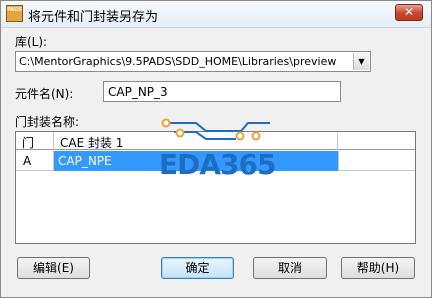  I want to click on column-header-gate-label: 门, so click(28, 143).